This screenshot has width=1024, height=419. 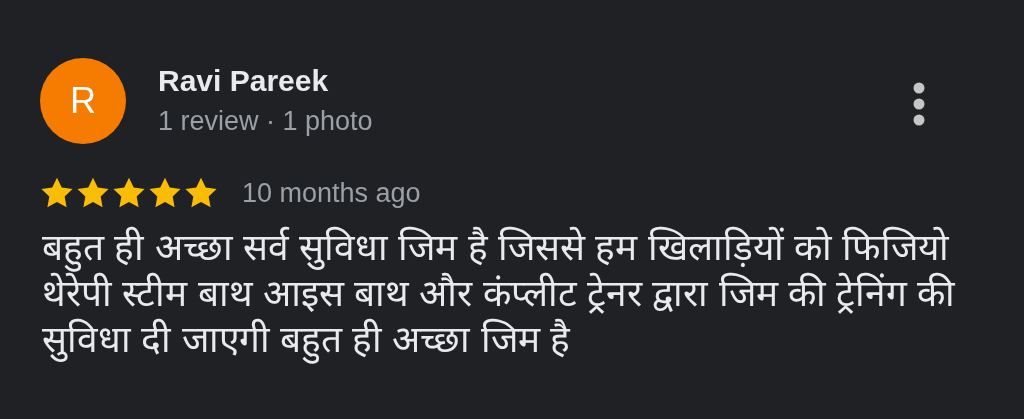 I want to click on avatar: R, so click(x=83, y=101).